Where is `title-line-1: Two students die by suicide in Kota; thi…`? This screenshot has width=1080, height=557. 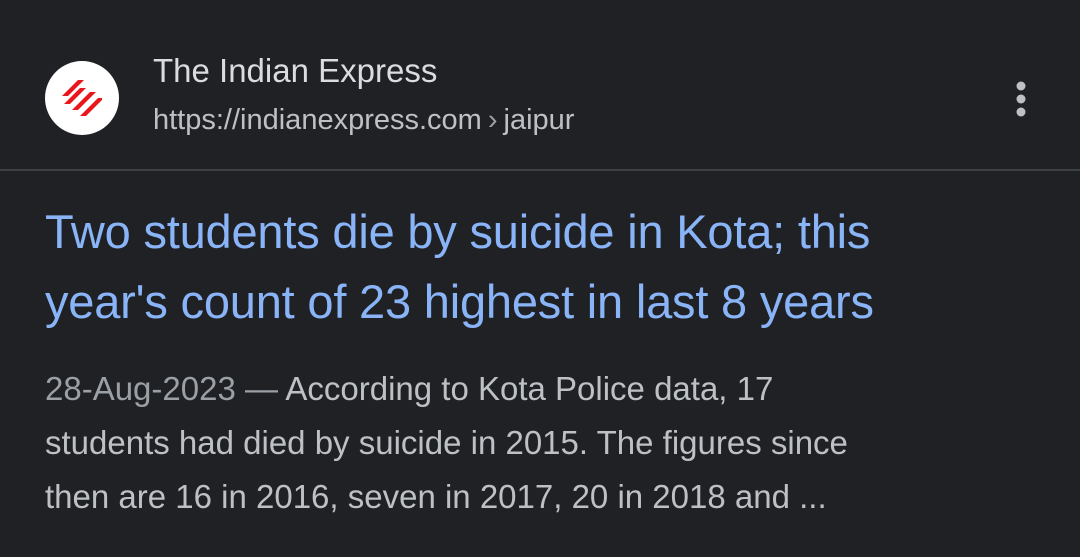 title-line-1: Two students die by suicide in Kota; thi… is located at coordinates (458, 231).